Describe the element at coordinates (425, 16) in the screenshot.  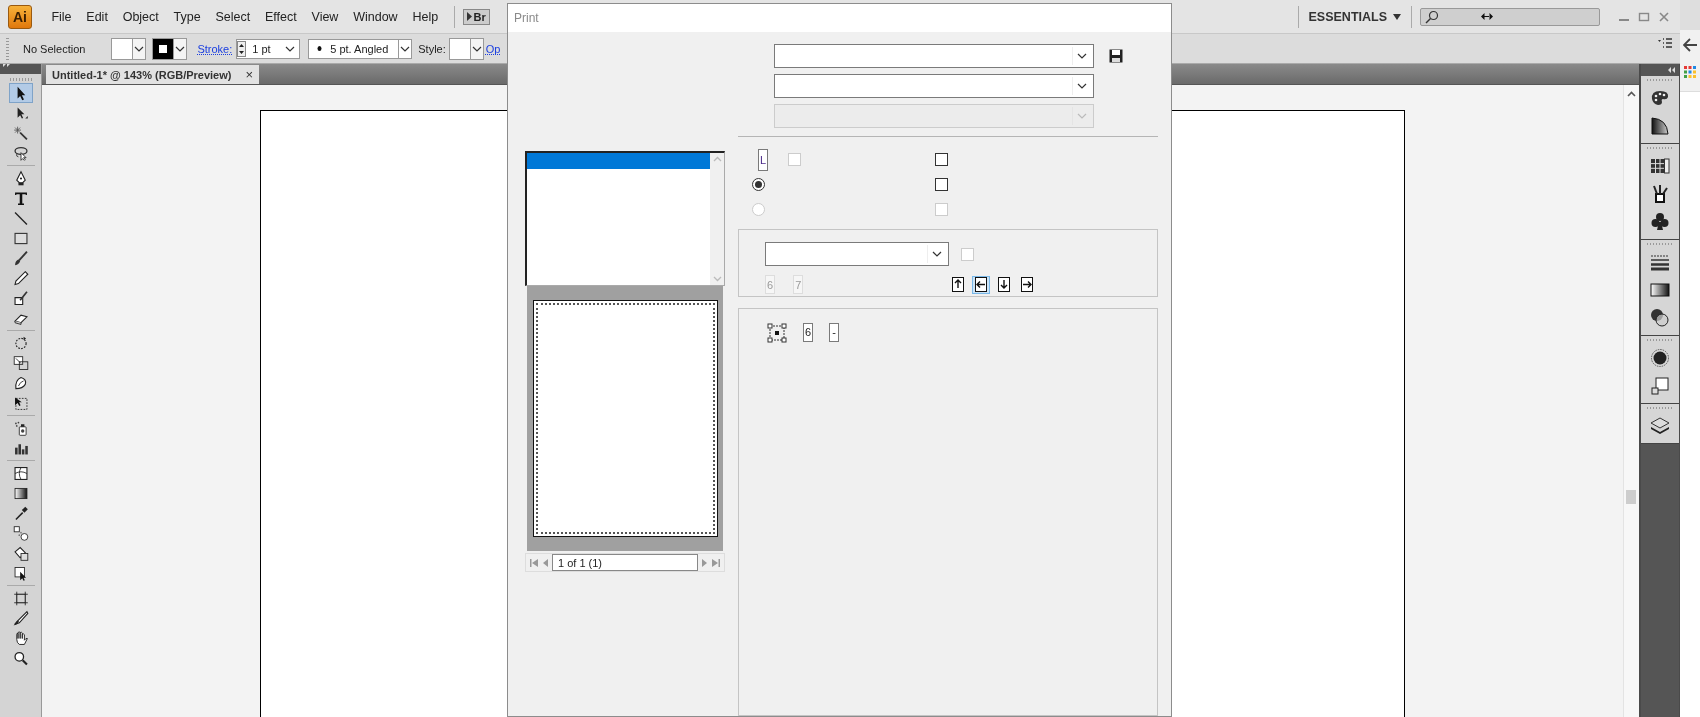
I see `menu-item: Help` at that location.